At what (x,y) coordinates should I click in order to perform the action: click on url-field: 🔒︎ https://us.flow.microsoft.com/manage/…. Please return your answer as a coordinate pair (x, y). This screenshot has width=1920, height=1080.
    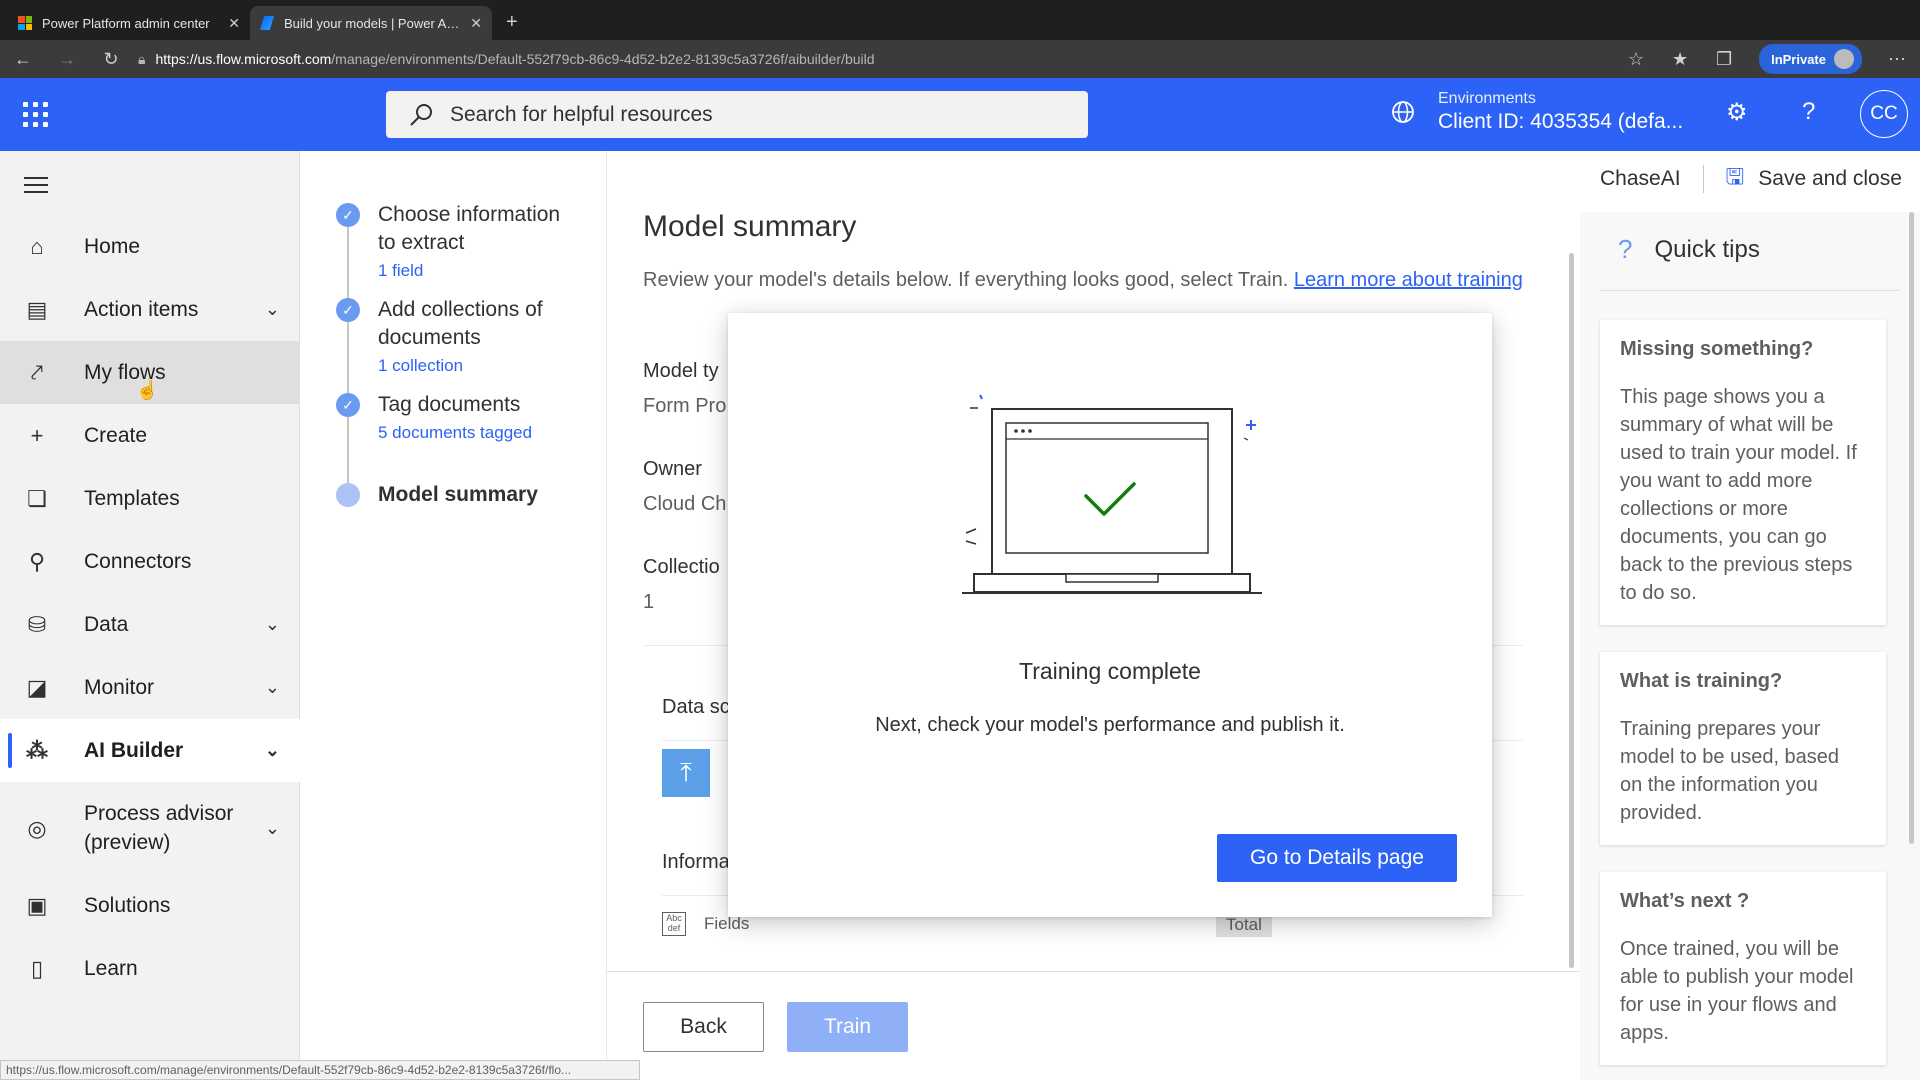
    Looking at the image, I should click on (869, 59).